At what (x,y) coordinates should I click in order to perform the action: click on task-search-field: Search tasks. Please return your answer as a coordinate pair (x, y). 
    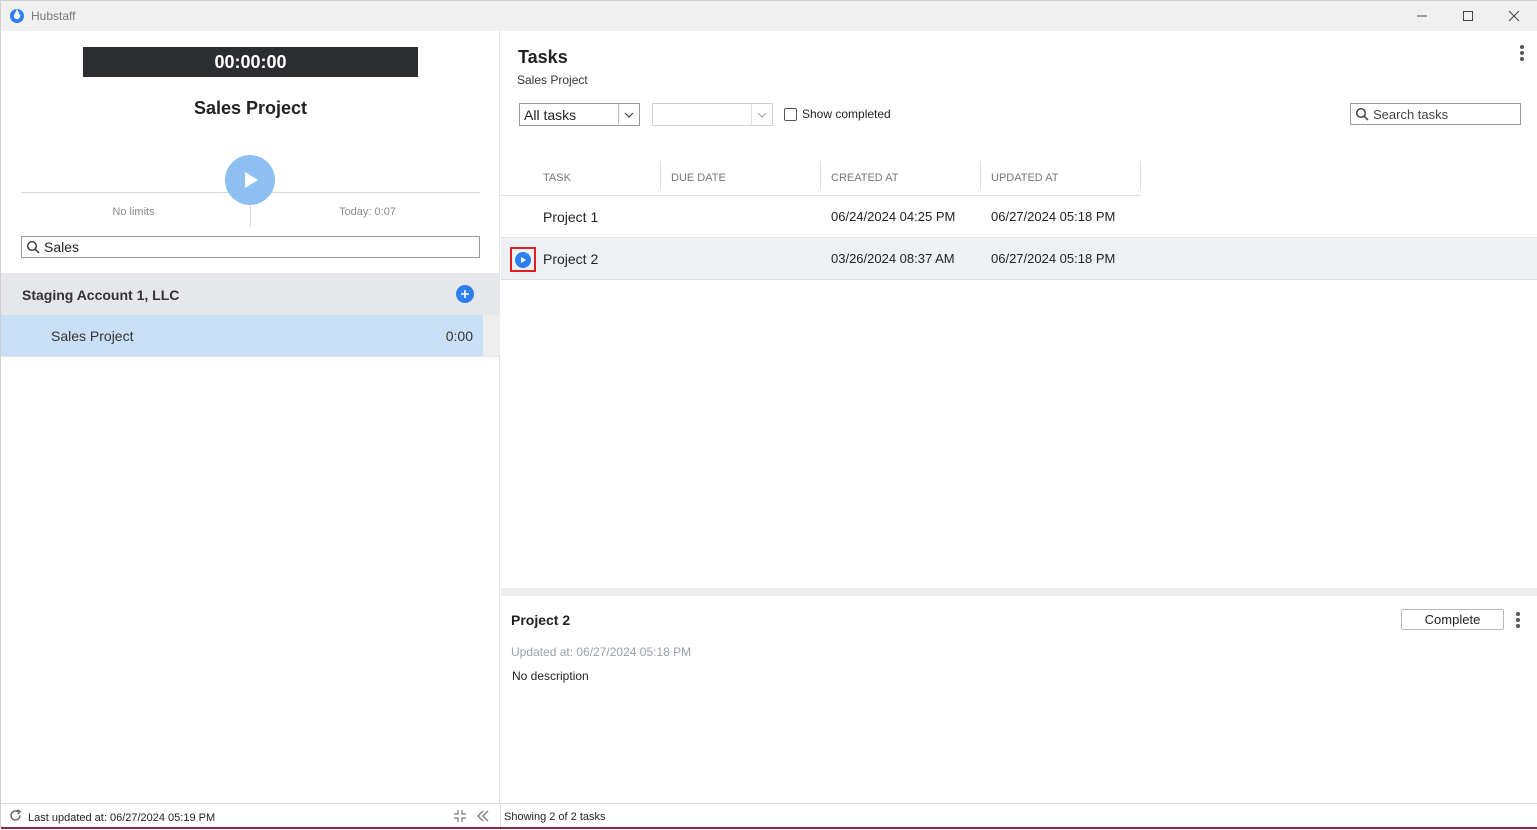
    Looking at the image, I should click on (1435, 114).